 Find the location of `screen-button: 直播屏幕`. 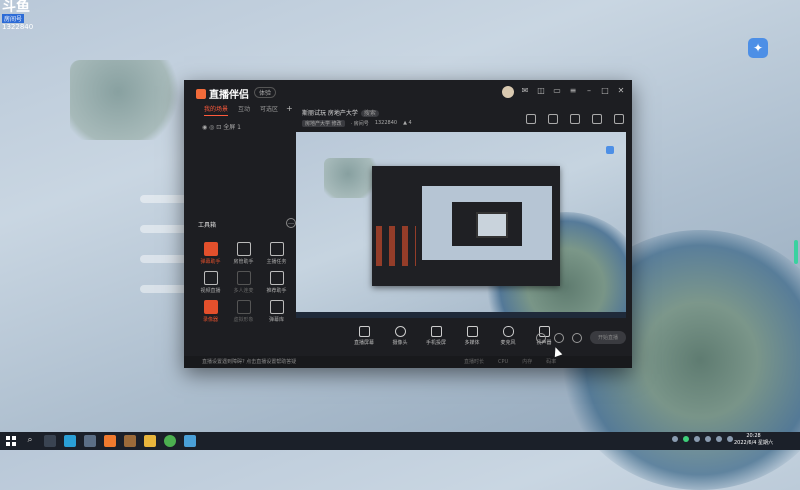

screen-button: 直播屏幕 is located at coordinates (364, 336).